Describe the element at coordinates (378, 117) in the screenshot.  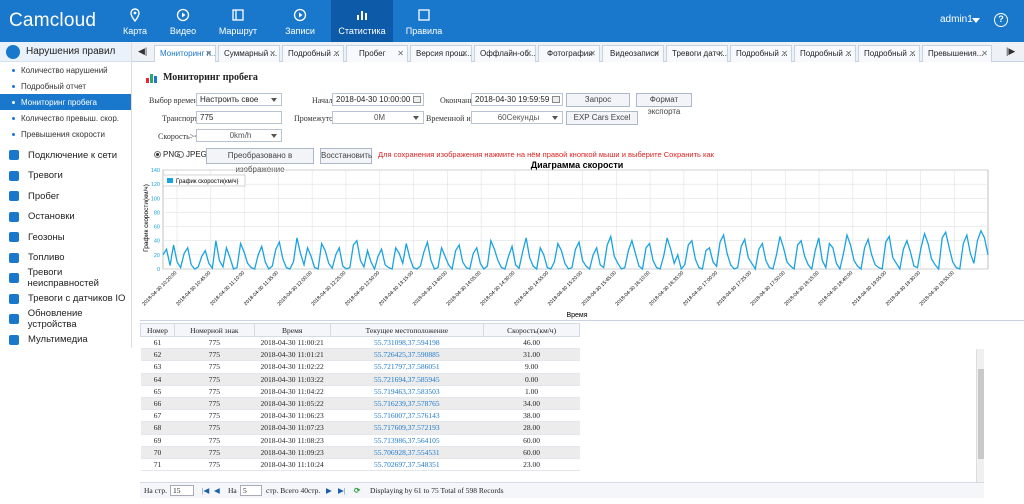
I see `gap-select: 0M` at that location.